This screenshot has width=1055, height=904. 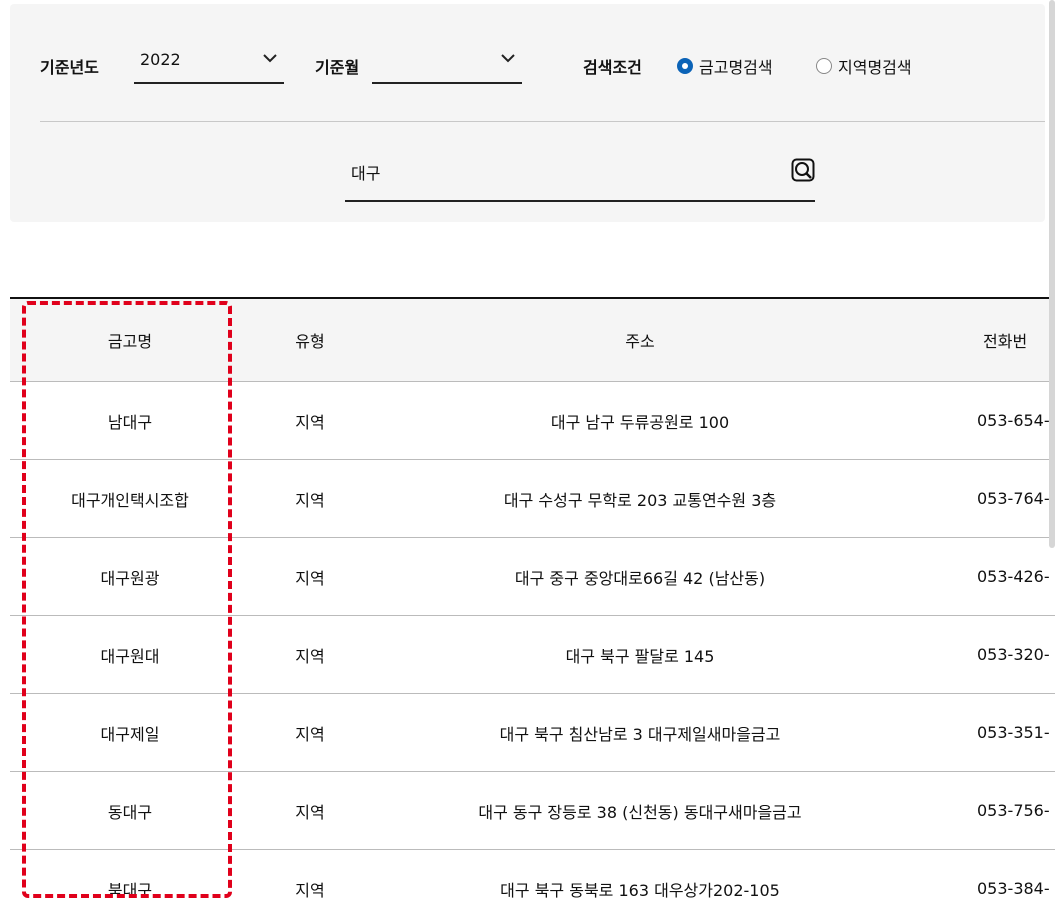 What do you see at coordinates (612, 67) in the screenshot?
I see `condition-label: 검색조건` at bounding box center [612, 67].